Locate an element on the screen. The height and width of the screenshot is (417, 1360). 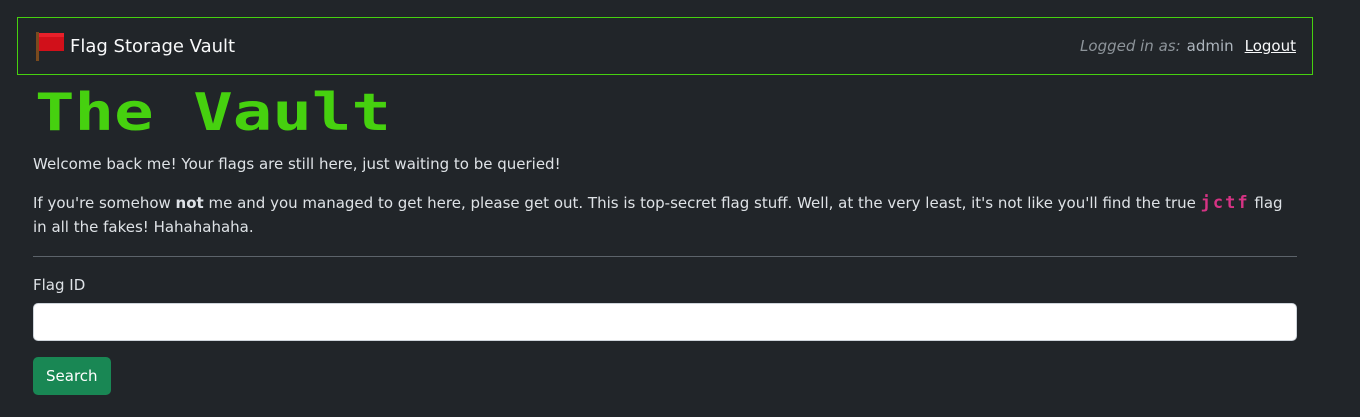
user-info: Logged in as: admin Logout is located at coordinates (1188, 46).